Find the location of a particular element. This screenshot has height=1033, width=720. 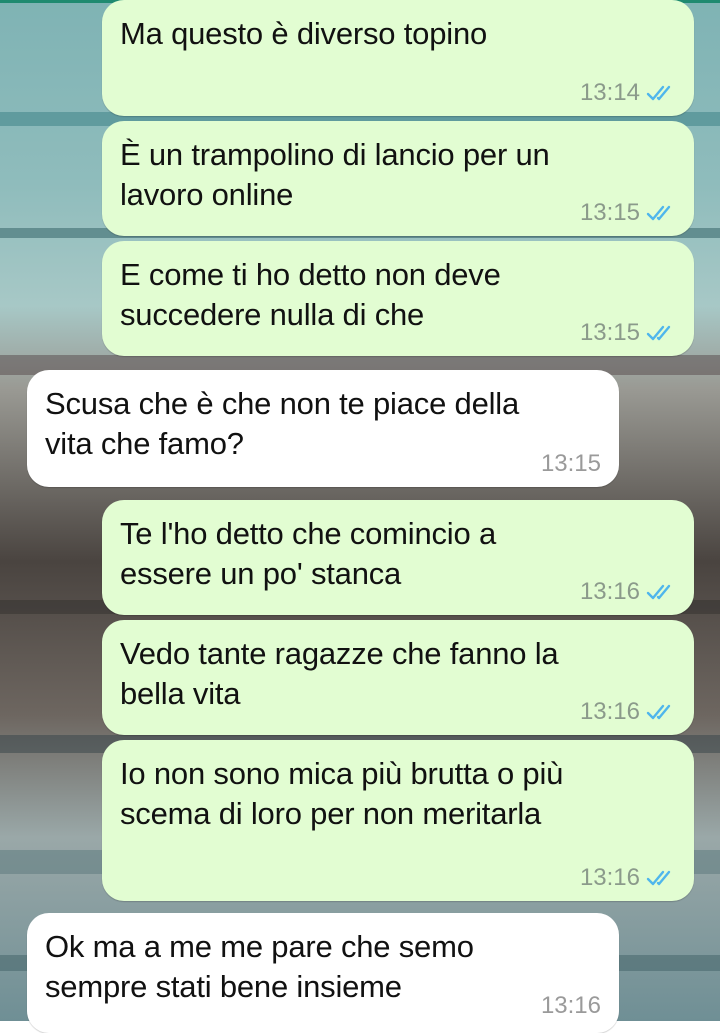

message-bubble-outgoing: Ma questo è diverso topino 13:14 is located at coordinates (398, 58).